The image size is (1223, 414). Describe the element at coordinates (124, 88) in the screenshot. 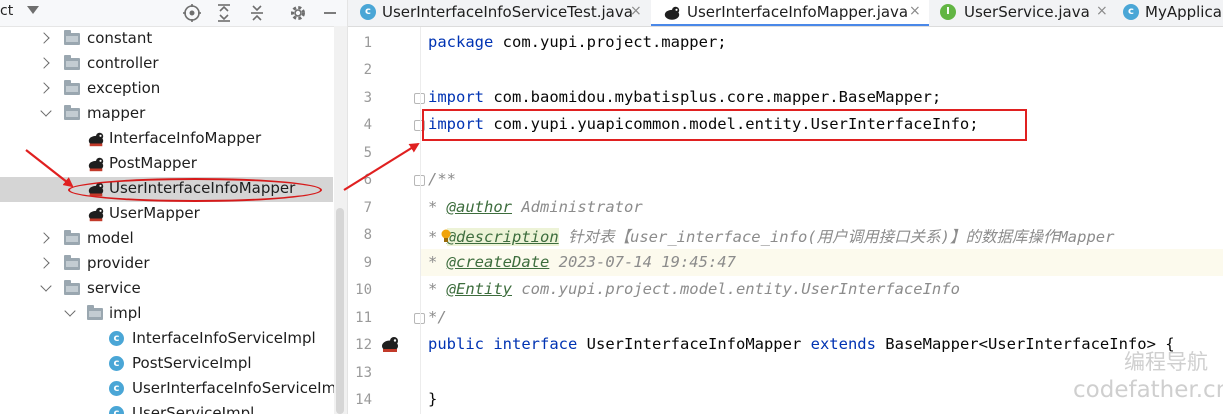

I see `tree-item-label: exception` at that location.